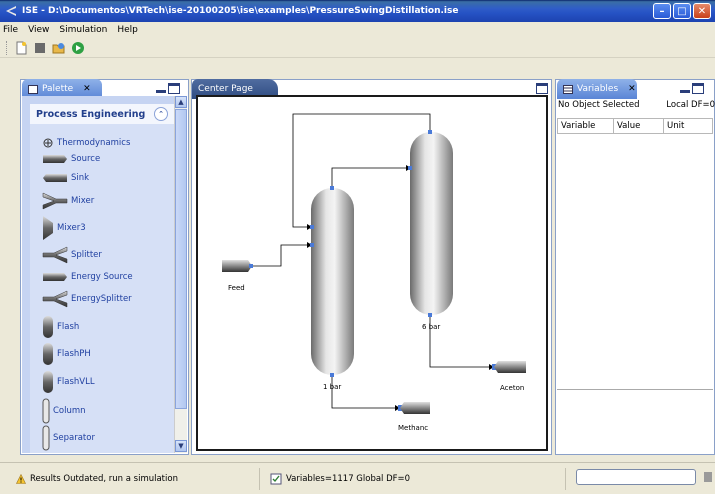  I want to click on open-folder-icon, so click(59, 48).